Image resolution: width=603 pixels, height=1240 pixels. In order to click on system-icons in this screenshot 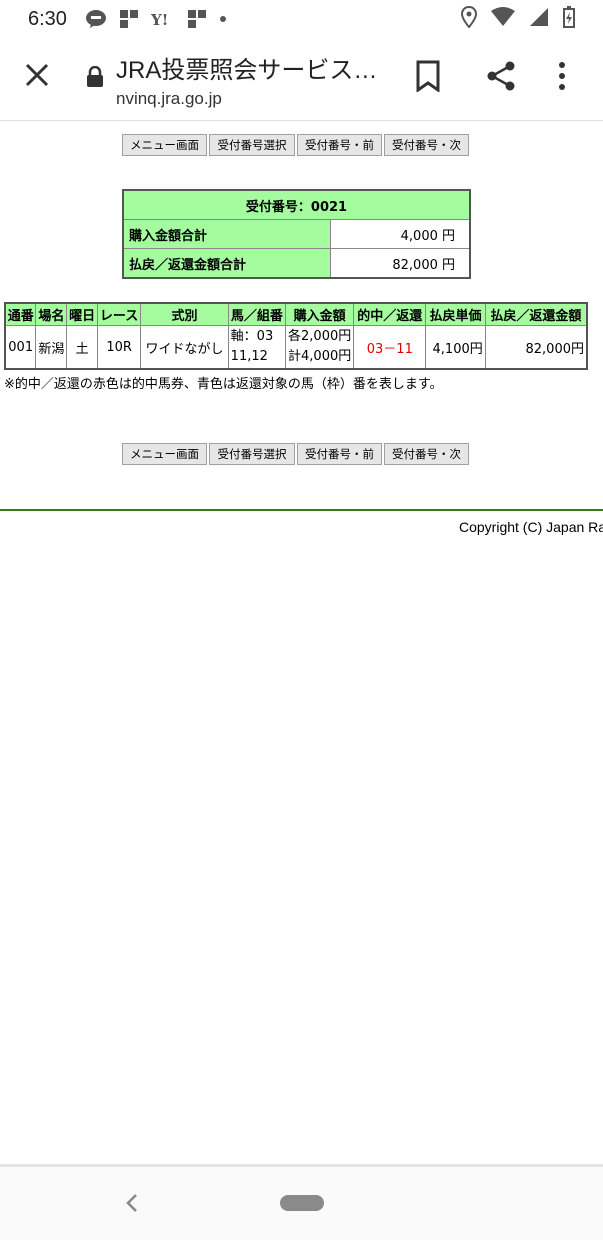, I will do `click(518, 17)`.